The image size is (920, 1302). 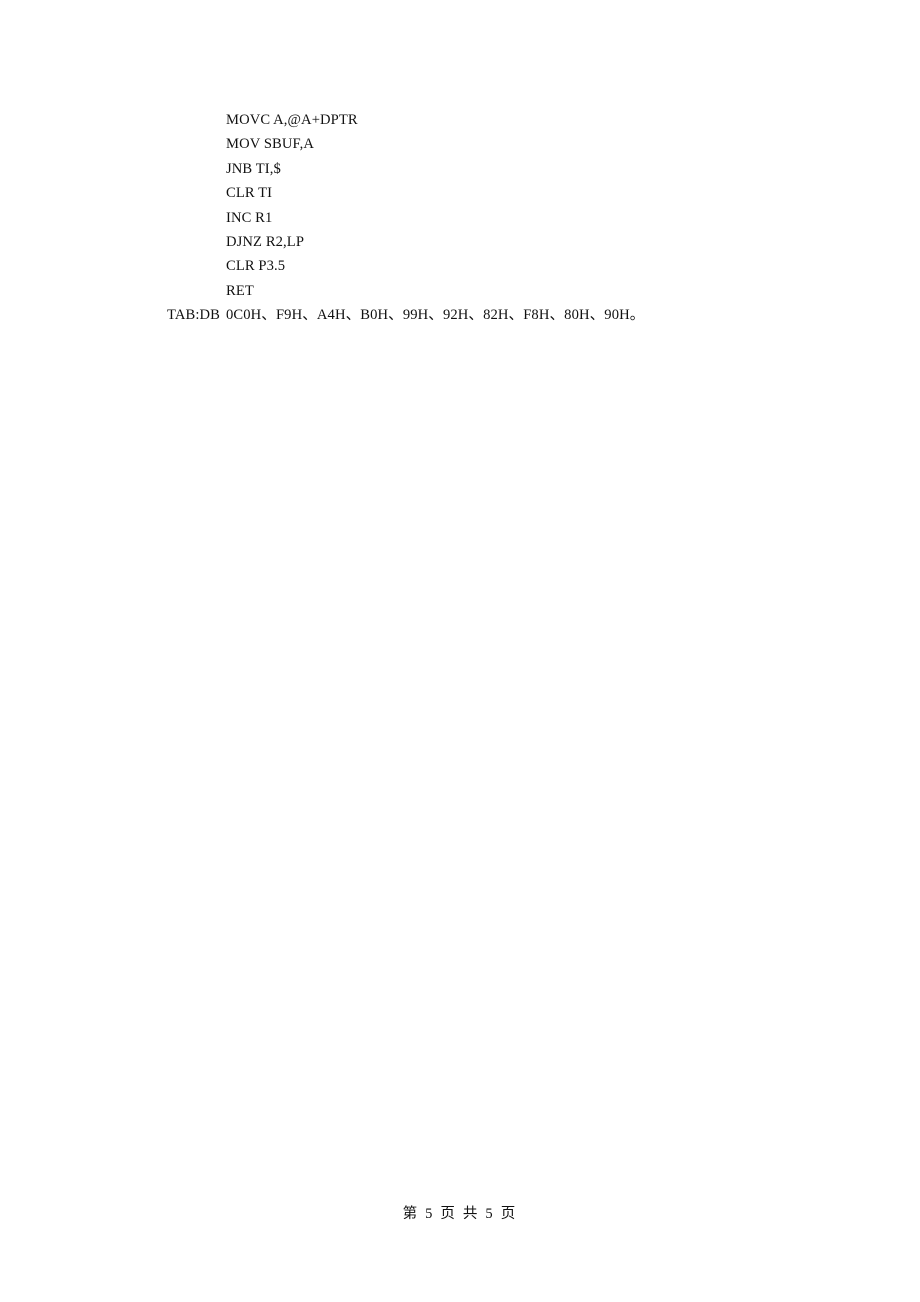 What do you see at coordinates (292, 120) in the screenshot?
I see `code-line-text: MOVC A,@A+DPTR` at bounding box center [292, 120].